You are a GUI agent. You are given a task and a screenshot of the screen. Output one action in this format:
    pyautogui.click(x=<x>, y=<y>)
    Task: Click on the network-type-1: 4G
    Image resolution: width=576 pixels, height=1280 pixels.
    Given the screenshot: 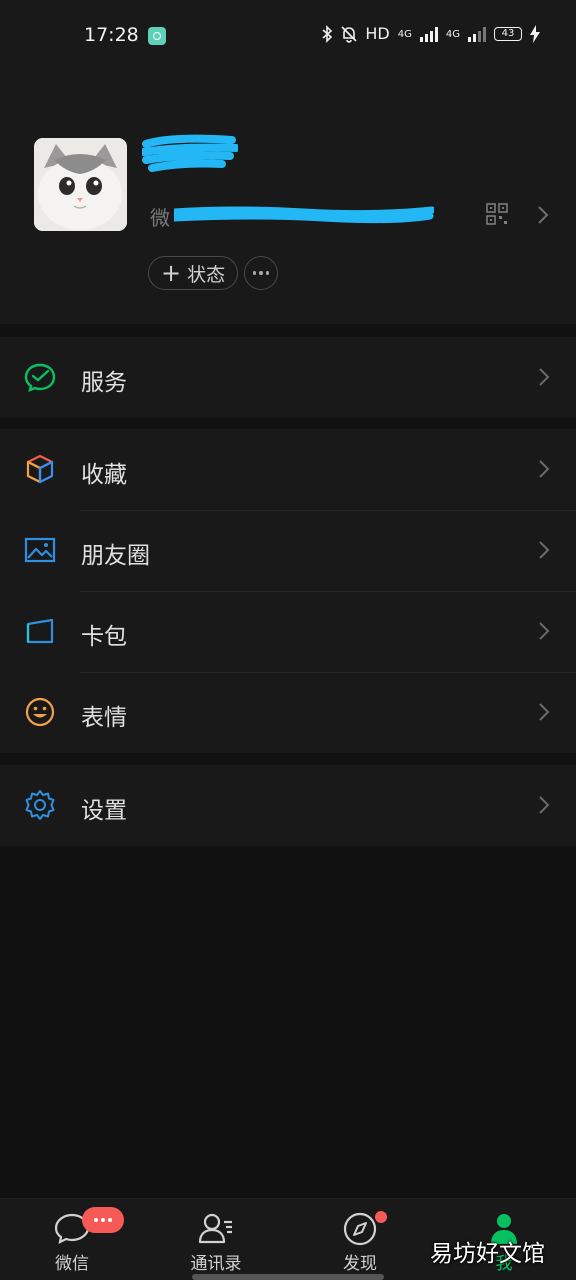 What is the action you would take?
    pyautogui.click(x=404, y=34)
    